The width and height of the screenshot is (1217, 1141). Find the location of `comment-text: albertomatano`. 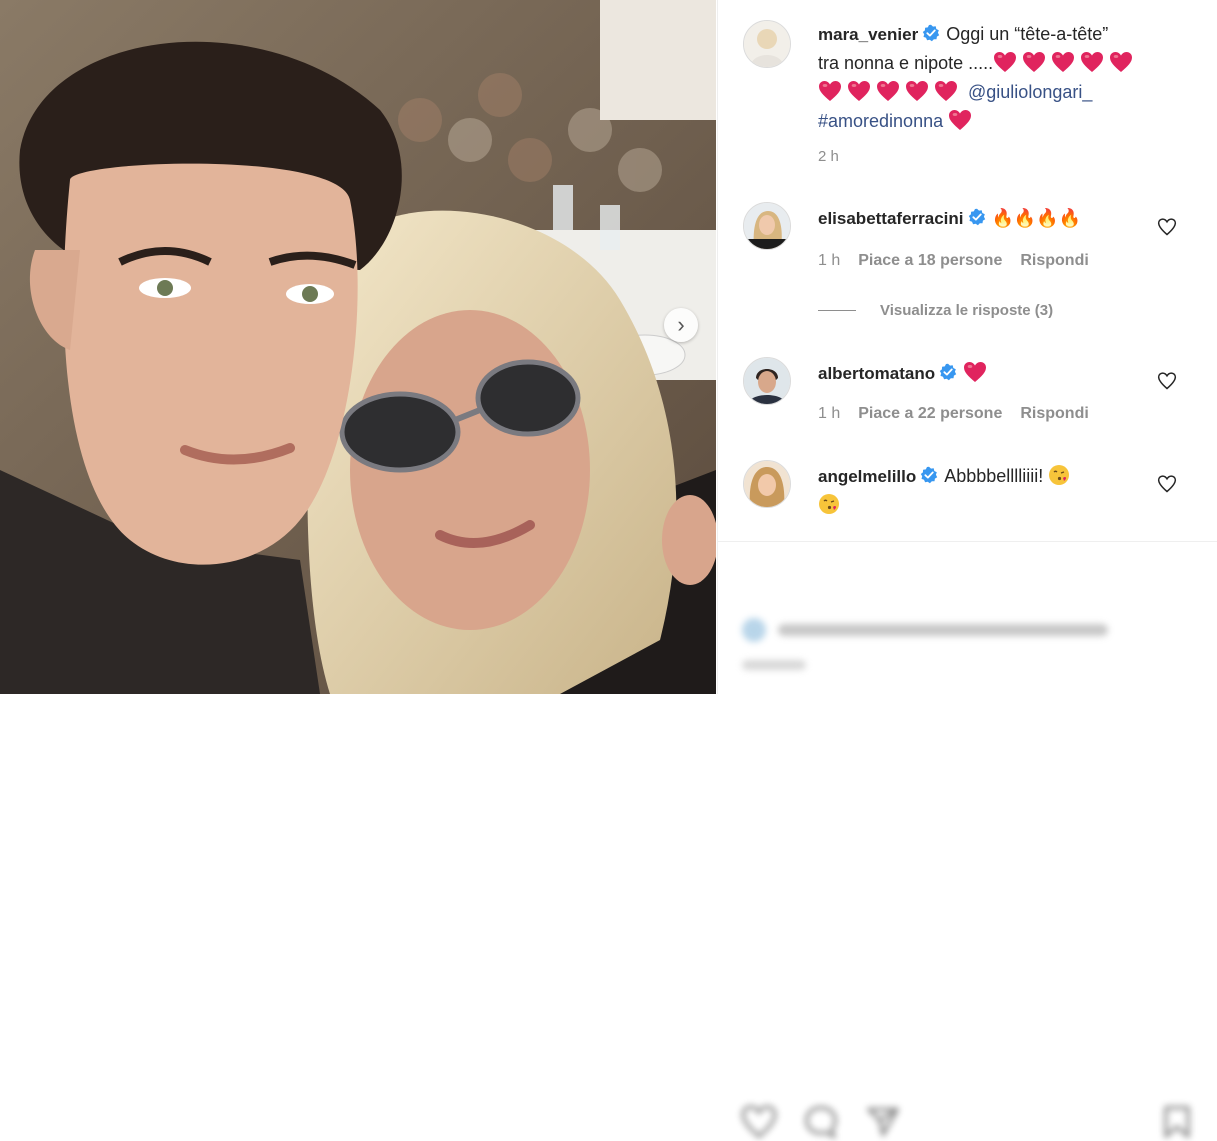

comment-text: albertomatano is located at coordinates (983, 373).